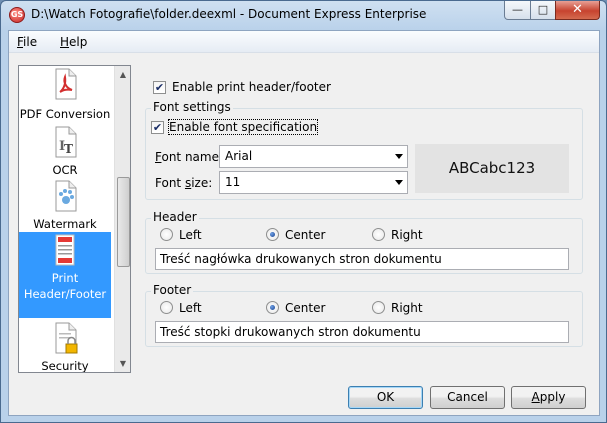 This screenshot has height=423, width=607. What do you see at coordinates (166, 234) in the screenshot?
I see `header-left-radio` at bounding box center [166, 234].